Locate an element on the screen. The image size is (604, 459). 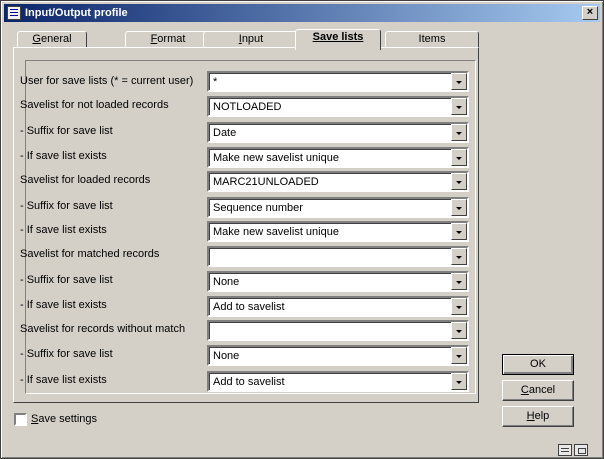
cancel-button: Cancel is located at coordinates (538, 390).